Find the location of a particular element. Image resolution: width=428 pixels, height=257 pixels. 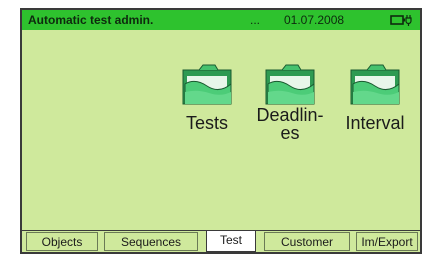

title-bar: Automatic test admin. ... 01.07.2008 is located at coordinates (221, 20).